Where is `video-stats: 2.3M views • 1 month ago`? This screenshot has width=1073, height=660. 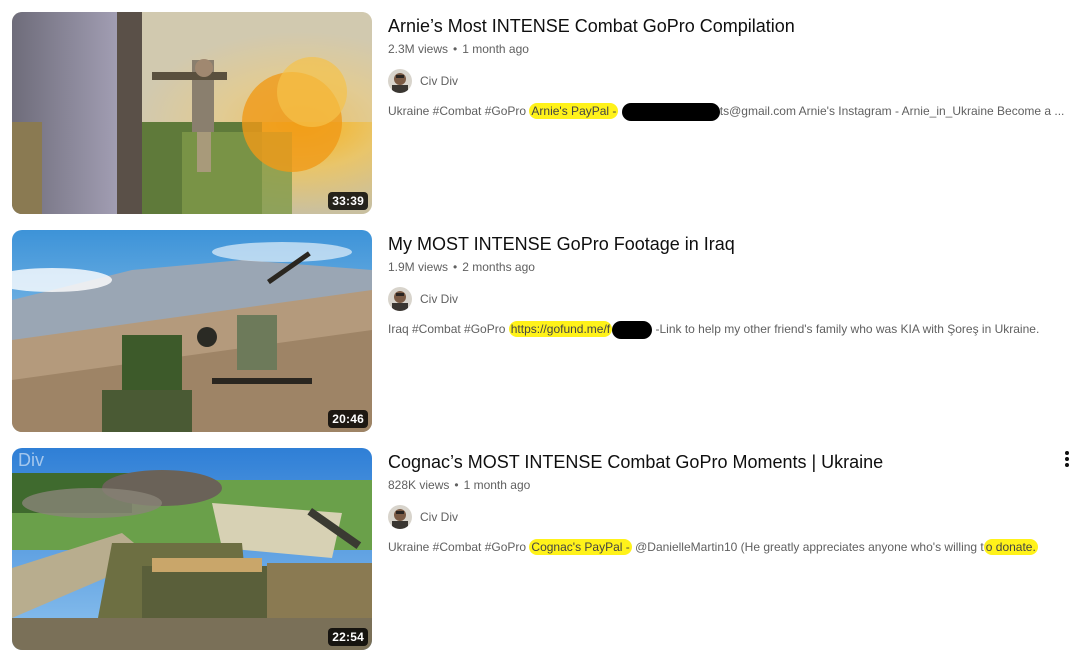 video-stats: 2.3M views • 1 month ago is located at coordinates (458, 49).